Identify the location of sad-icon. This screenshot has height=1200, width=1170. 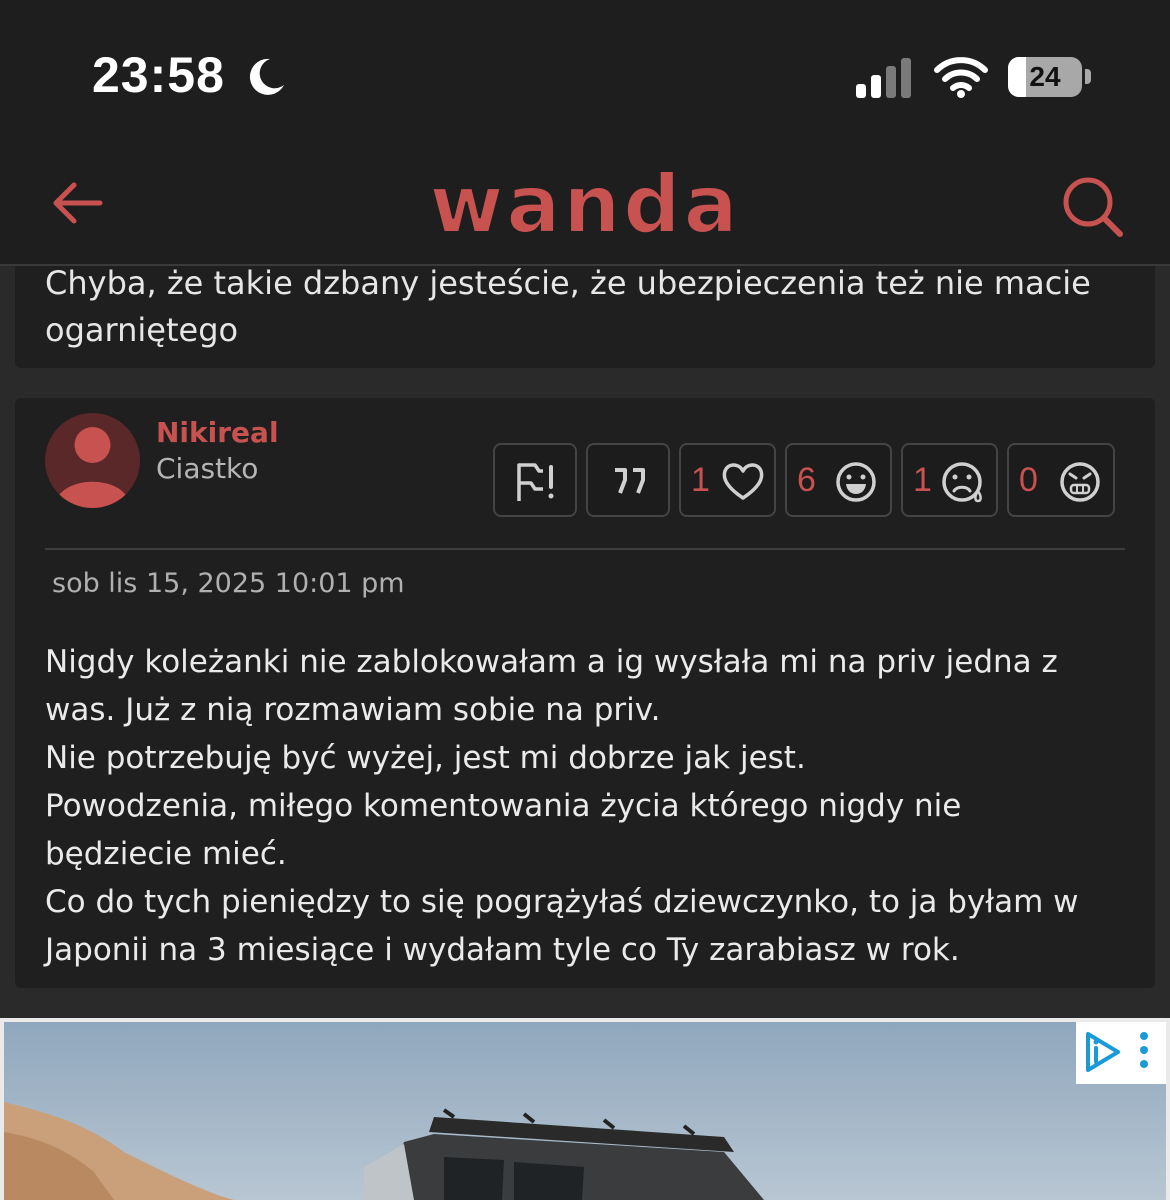
(962, 482).